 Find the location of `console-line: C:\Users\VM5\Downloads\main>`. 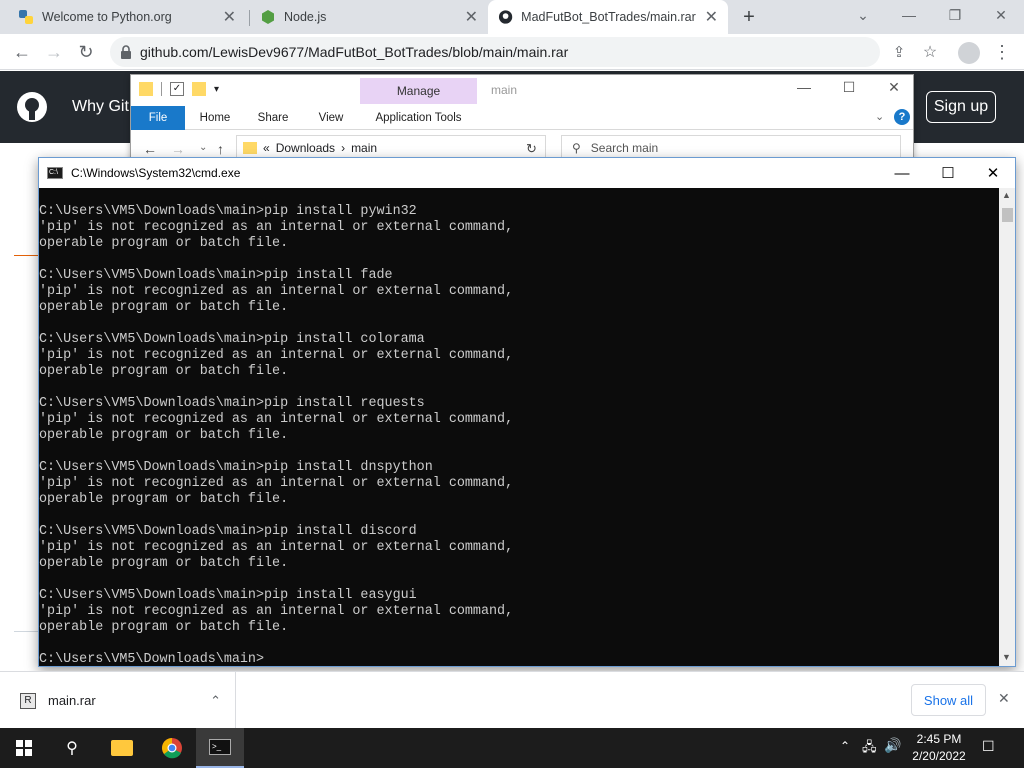

console-line: C:\Users\VM5\Downloads\main> is located at coordinates (151, 659).